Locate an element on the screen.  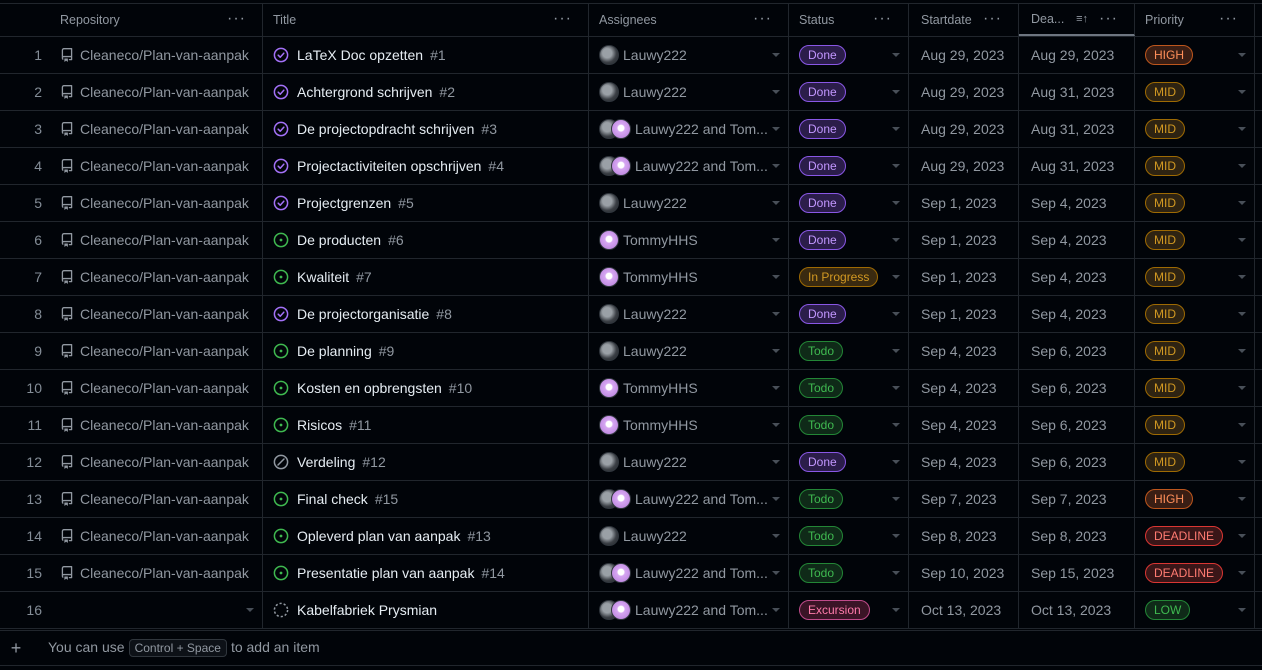
issue-title: Opleverd plan van aanpak is located at coordinates (378, 536).